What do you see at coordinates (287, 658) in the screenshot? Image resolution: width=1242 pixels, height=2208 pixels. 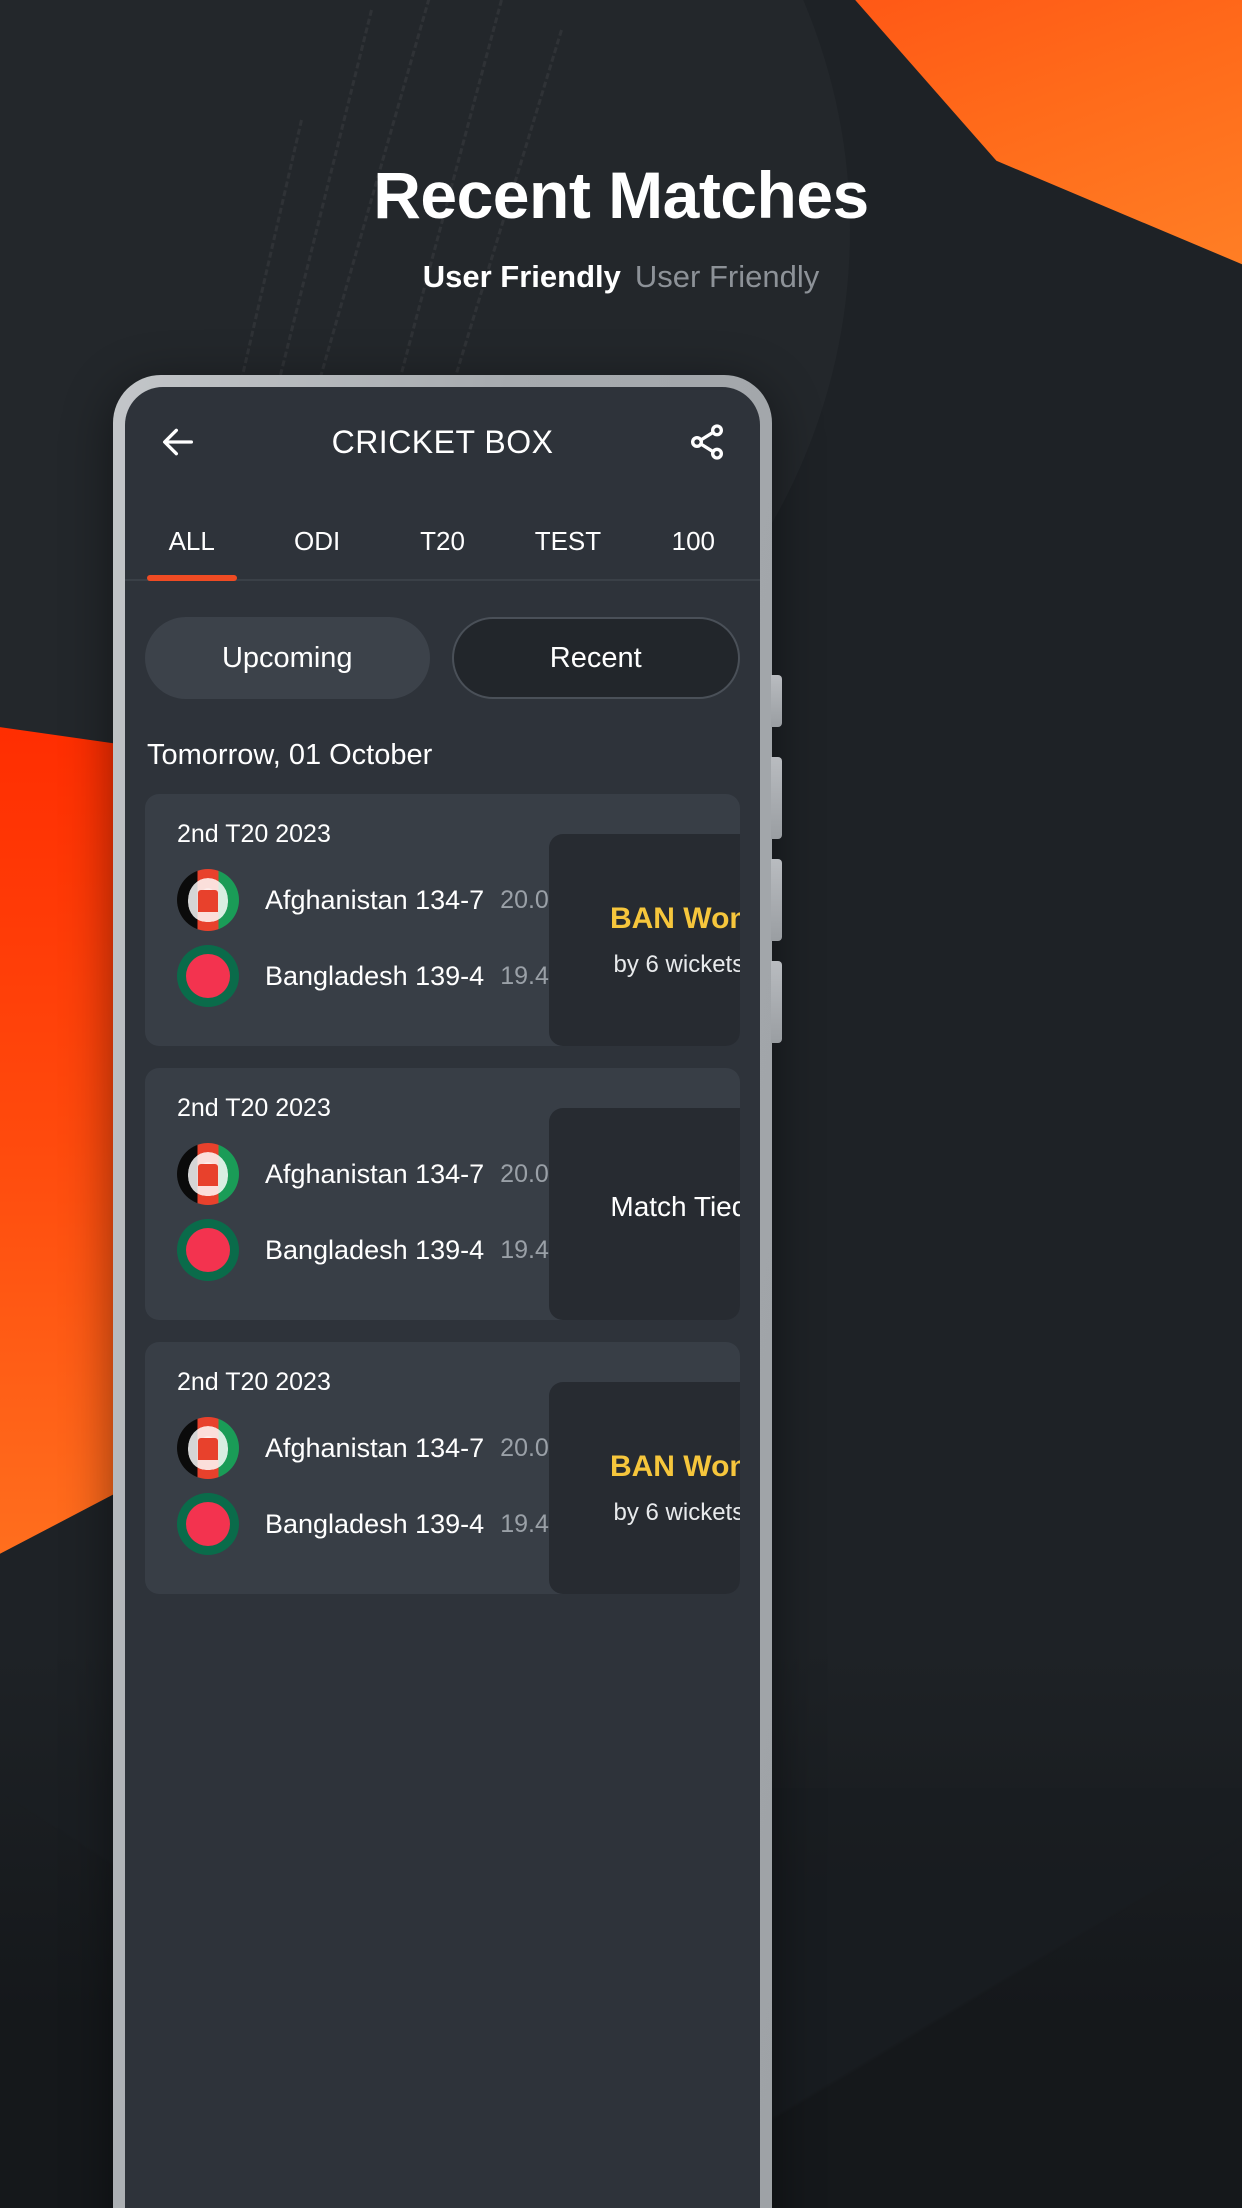 I see `segment-upcoming: Upcoming` at bounding box center [287, 658].